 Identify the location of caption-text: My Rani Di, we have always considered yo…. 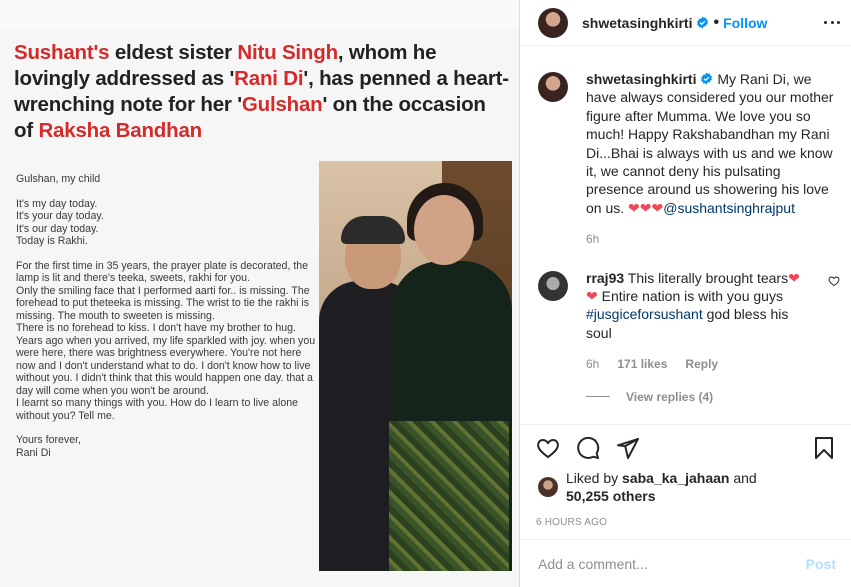
(710, 143).